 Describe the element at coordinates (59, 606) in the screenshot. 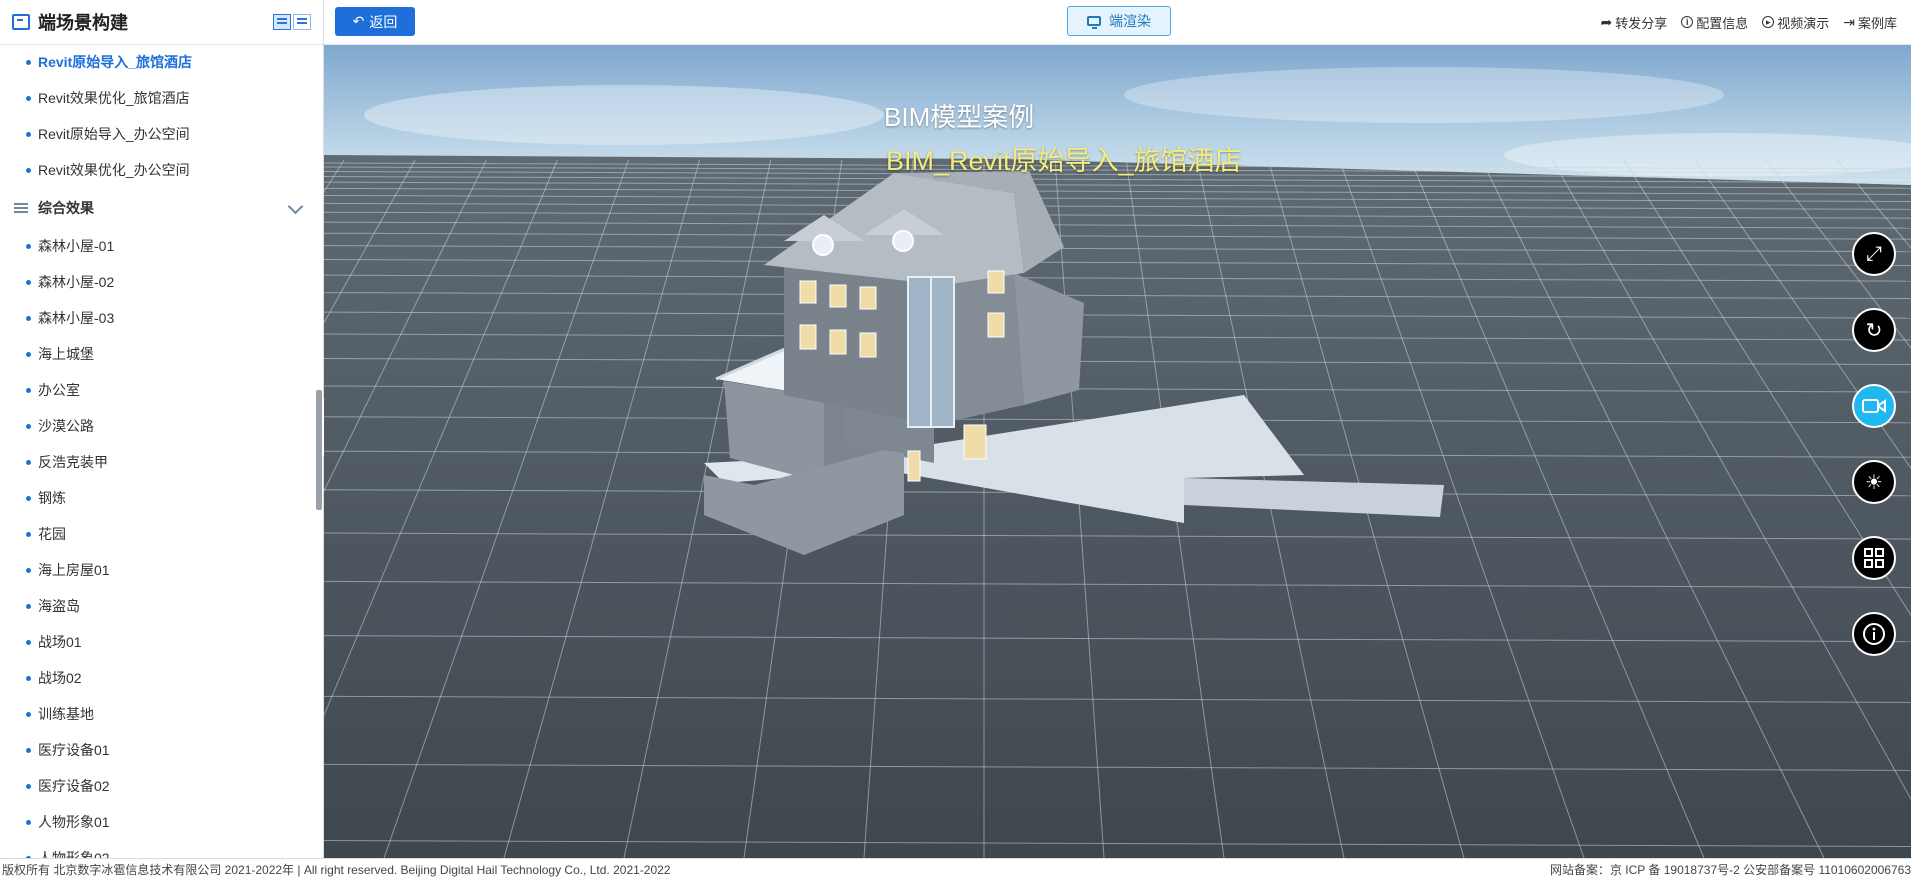

I see `list-item-label: 海盗岛` at that location.